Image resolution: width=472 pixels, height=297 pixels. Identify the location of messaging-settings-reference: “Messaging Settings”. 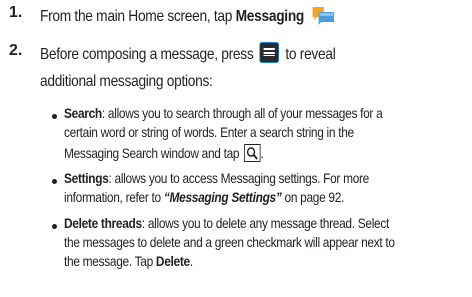
(223, 197).